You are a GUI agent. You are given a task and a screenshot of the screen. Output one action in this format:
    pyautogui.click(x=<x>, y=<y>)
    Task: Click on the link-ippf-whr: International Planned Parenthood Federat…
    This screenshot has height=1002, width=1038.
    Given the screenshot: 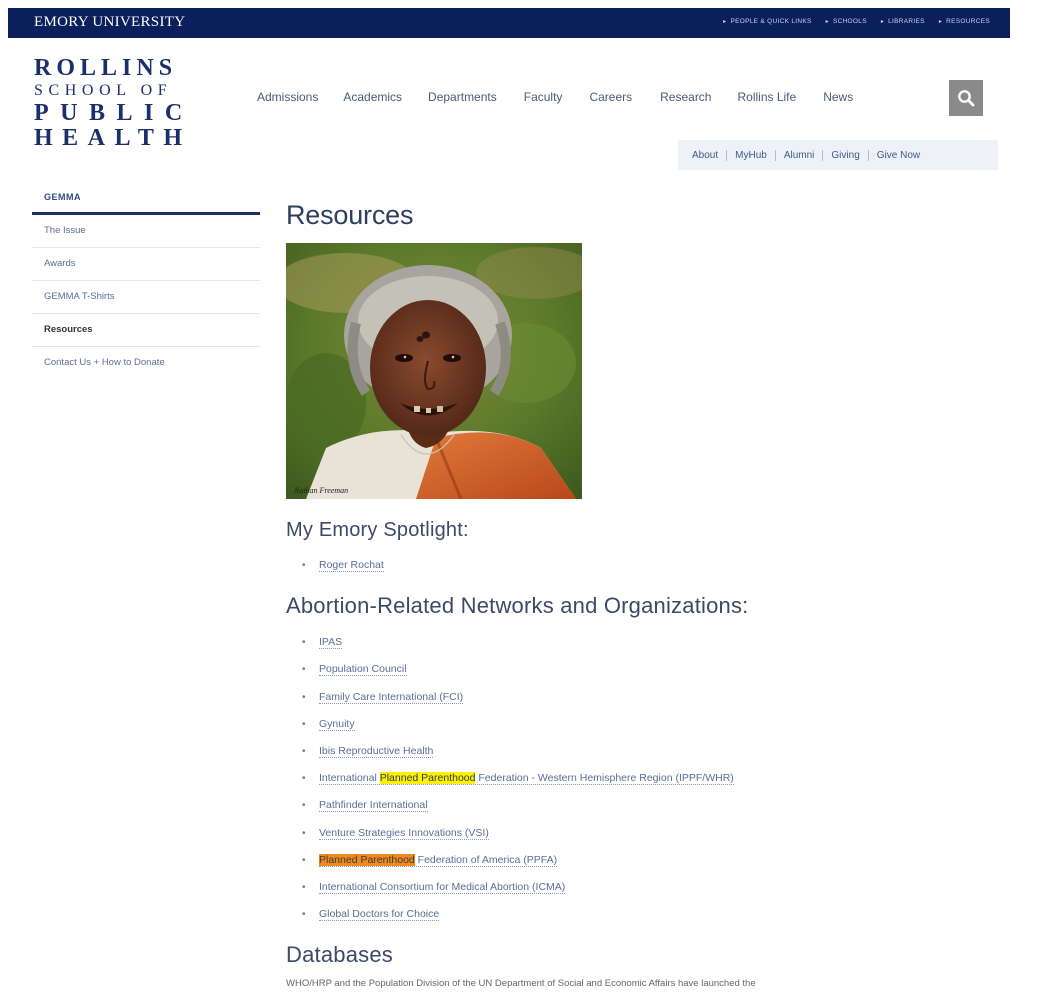 What is the action you would take?
    pyautogui.click(x=526, y=779)
    